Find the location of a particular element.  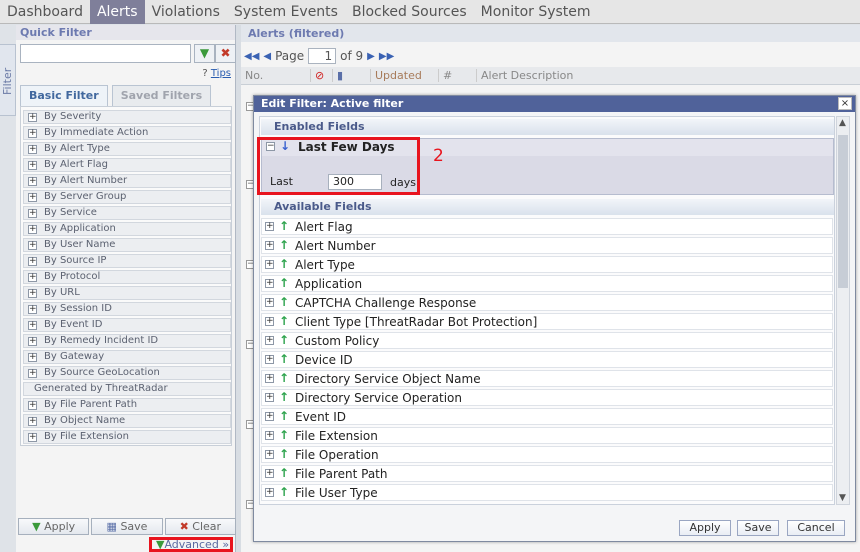

available-field-row: + ↑ Application is located at coordinates (547, 283).